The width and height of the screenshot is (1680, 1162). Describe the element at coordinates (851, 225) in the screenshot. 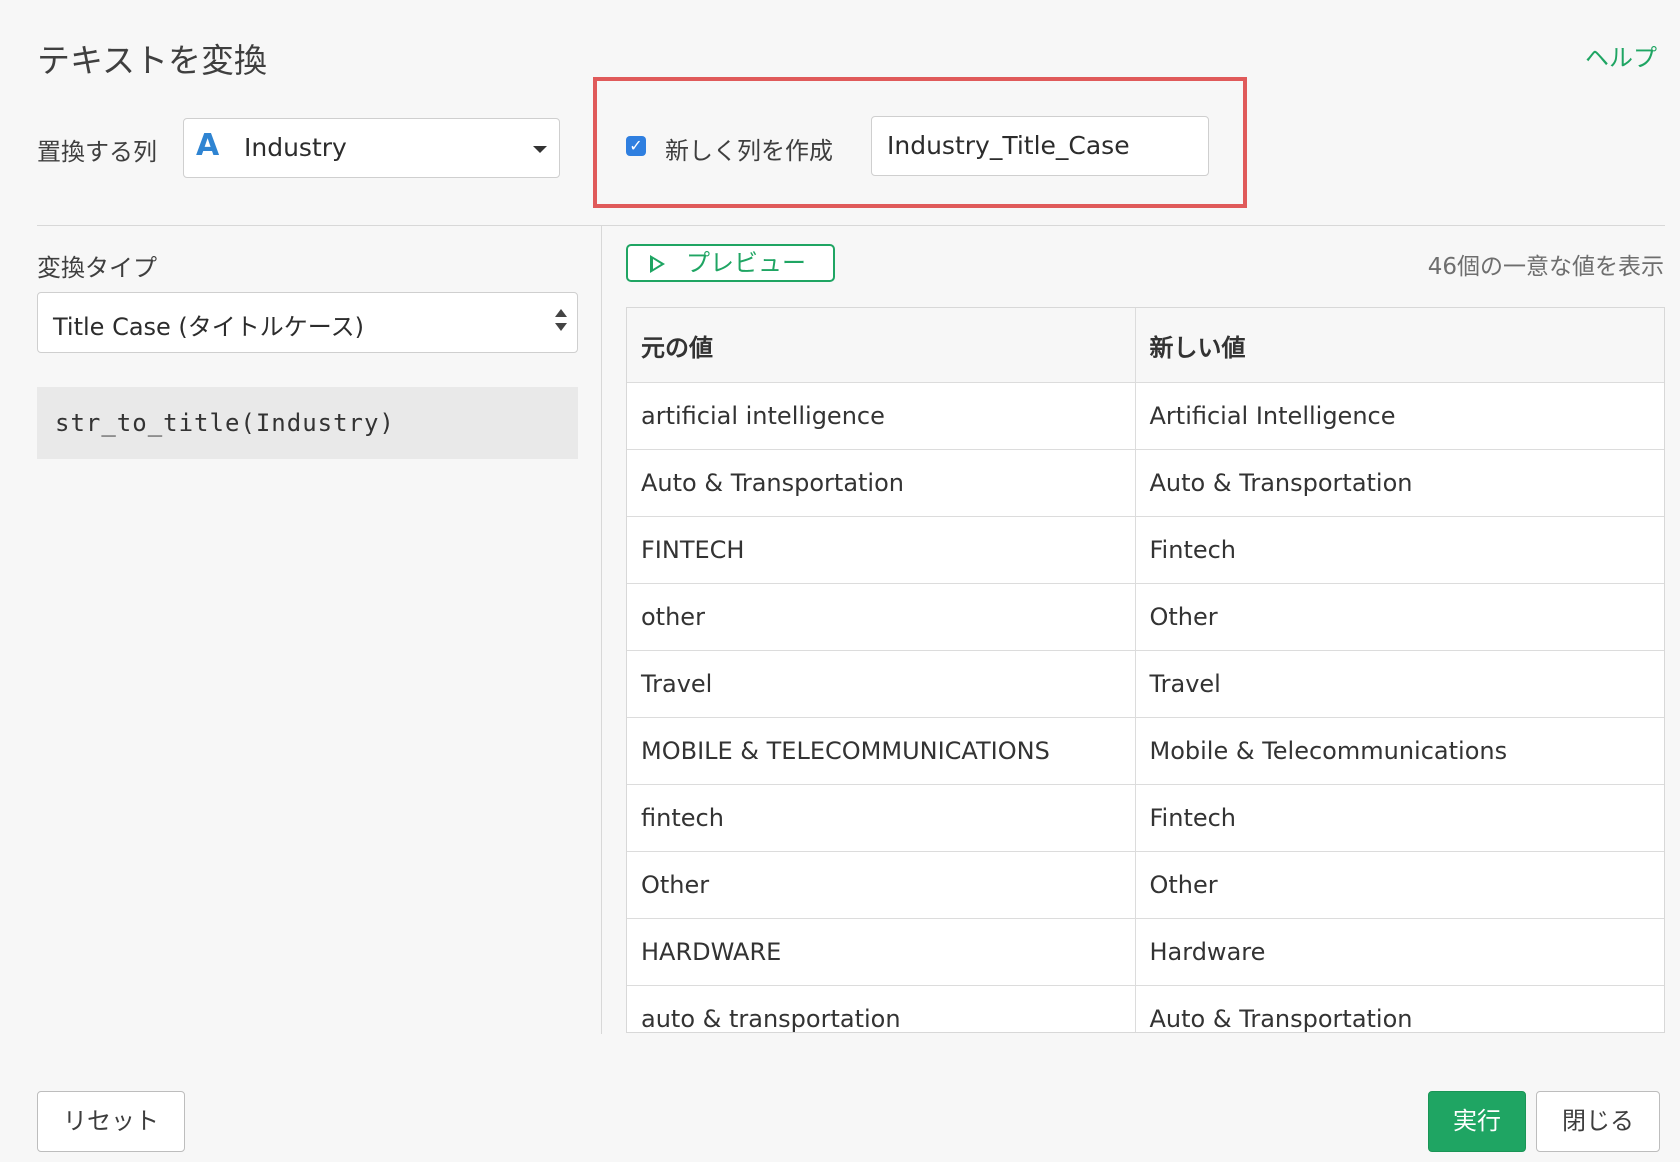

I see `horizontal-divider` at that location.